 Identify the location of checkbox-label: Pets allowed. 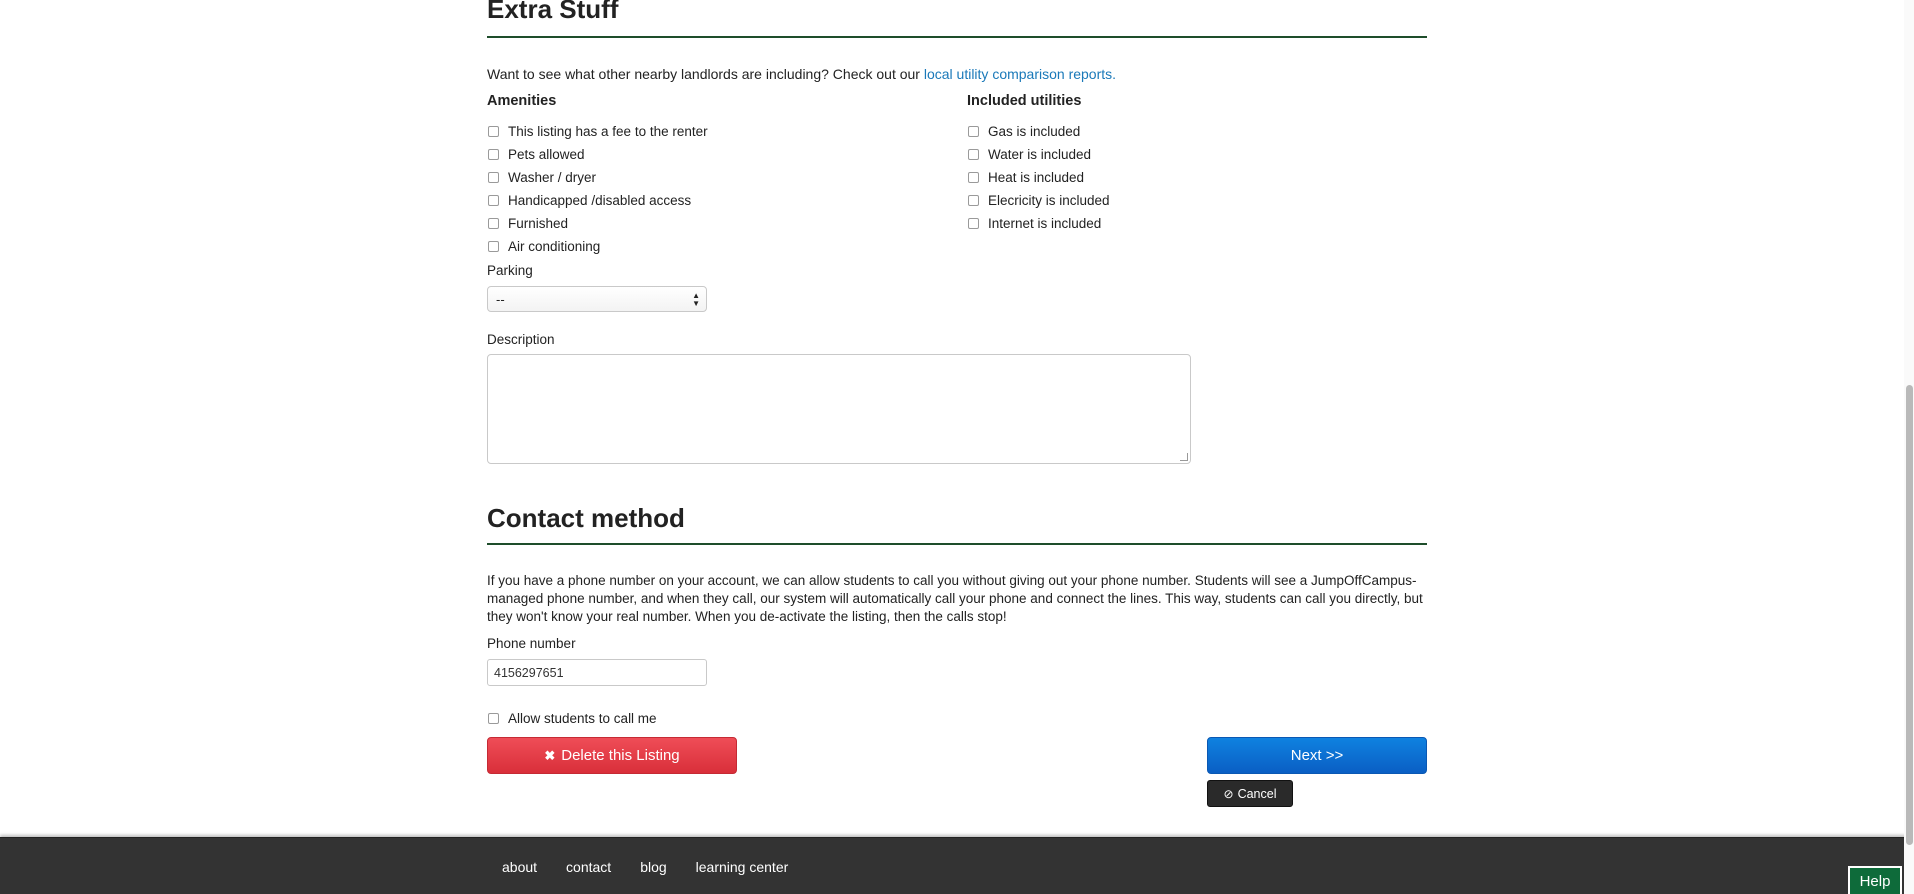
(546, 154).